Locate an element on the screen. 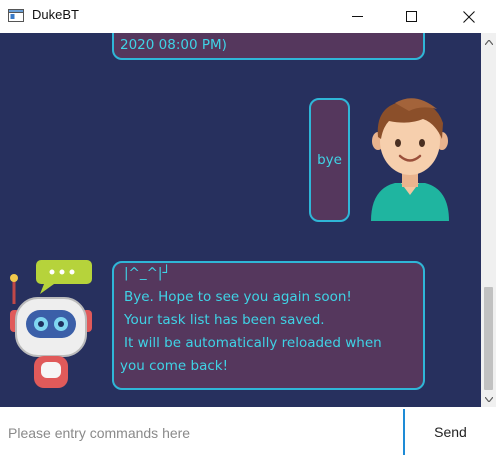  send-button: Send is located at coordinates (449, 432).